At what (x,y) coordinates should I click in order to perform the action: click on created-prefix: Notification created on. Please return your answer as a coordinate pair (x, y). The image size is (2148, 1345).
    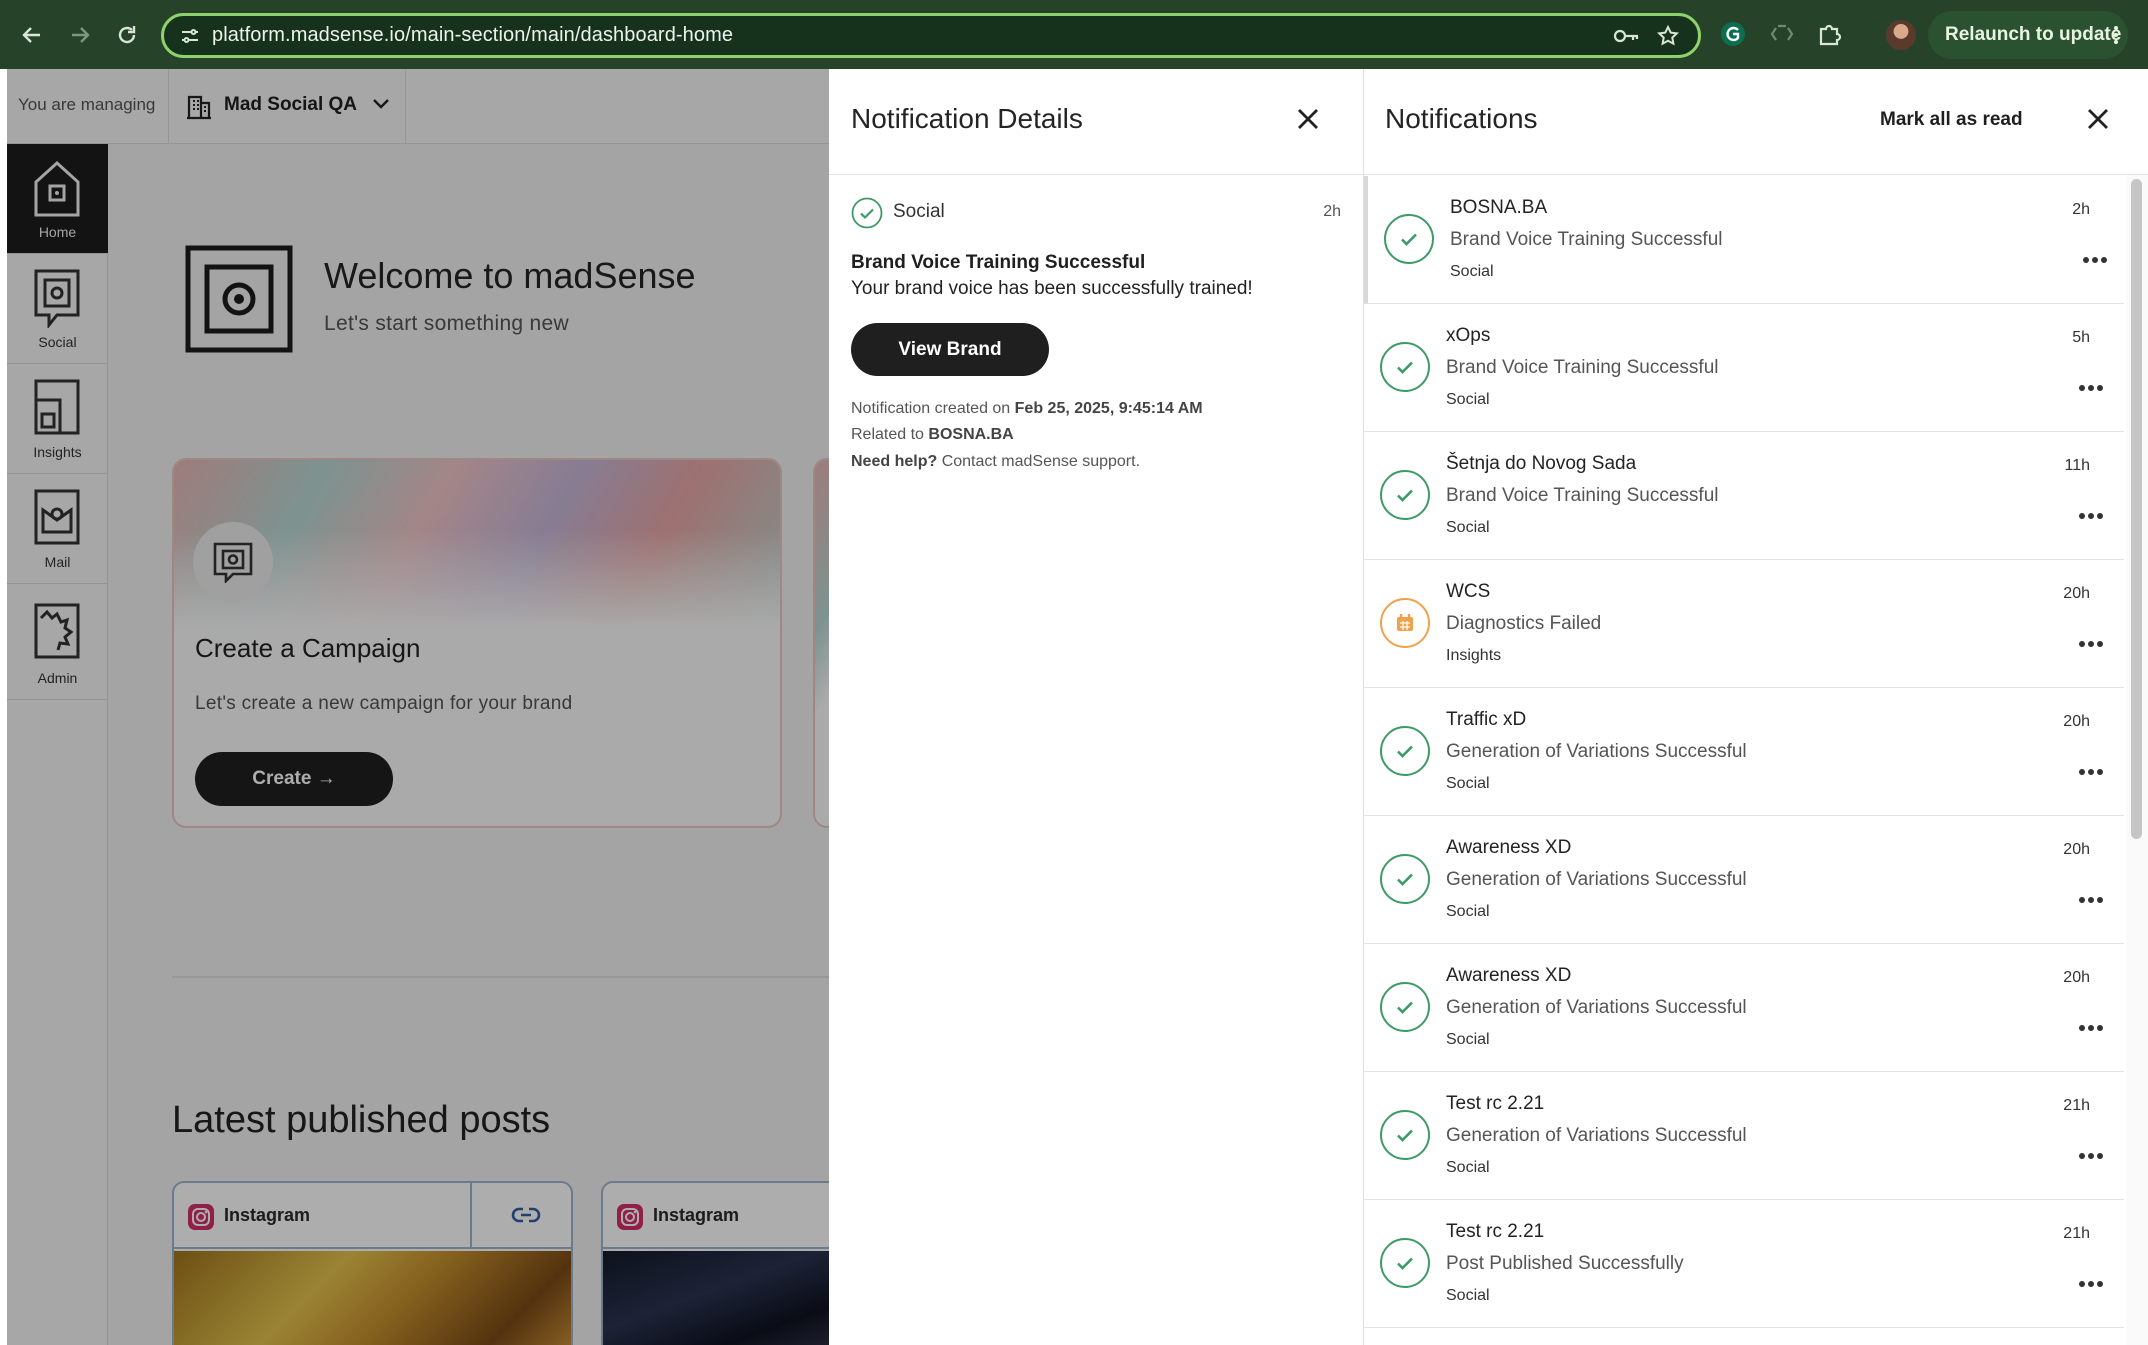
    Looking at the image, I should click on (931, 408).